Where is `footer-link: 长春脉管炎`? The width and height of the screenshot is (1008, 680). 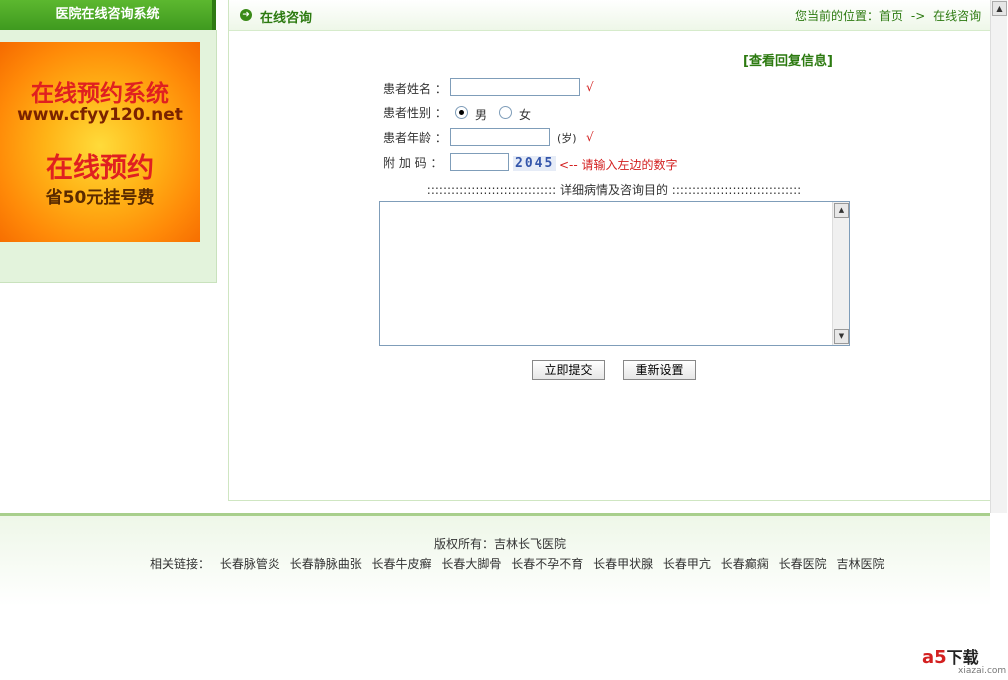
footer-link: 长春脉管炎 is located at coordinates (250, 564).